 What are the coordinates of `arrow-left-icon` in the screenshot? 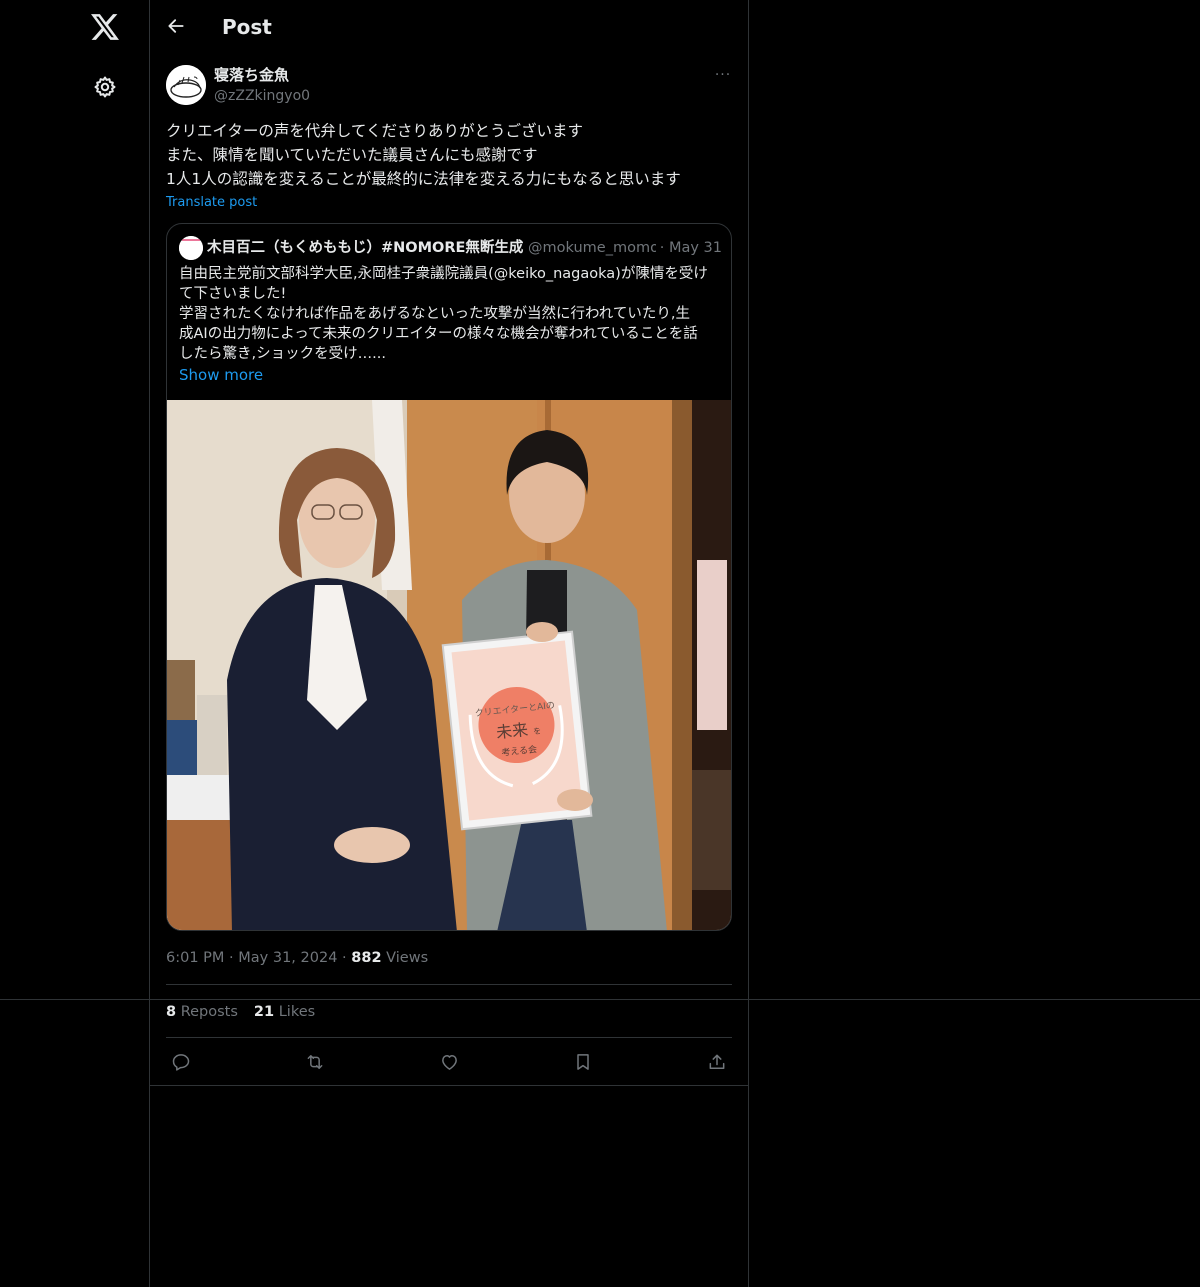 It's located at (176, 26).